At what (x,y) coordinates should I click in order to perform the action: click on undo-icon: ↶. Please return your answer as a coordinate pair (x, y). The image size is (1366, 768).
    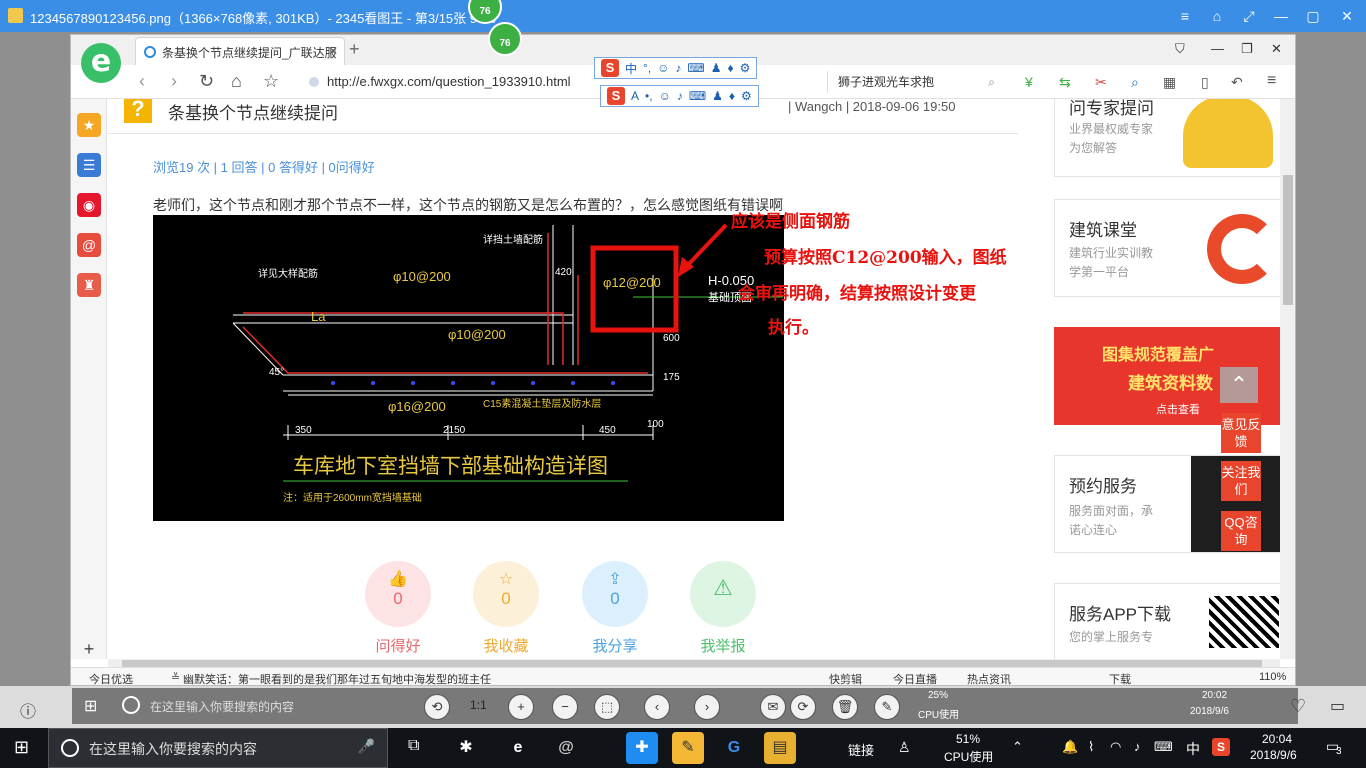
    Looking at the image, I should click on (1237, 82).